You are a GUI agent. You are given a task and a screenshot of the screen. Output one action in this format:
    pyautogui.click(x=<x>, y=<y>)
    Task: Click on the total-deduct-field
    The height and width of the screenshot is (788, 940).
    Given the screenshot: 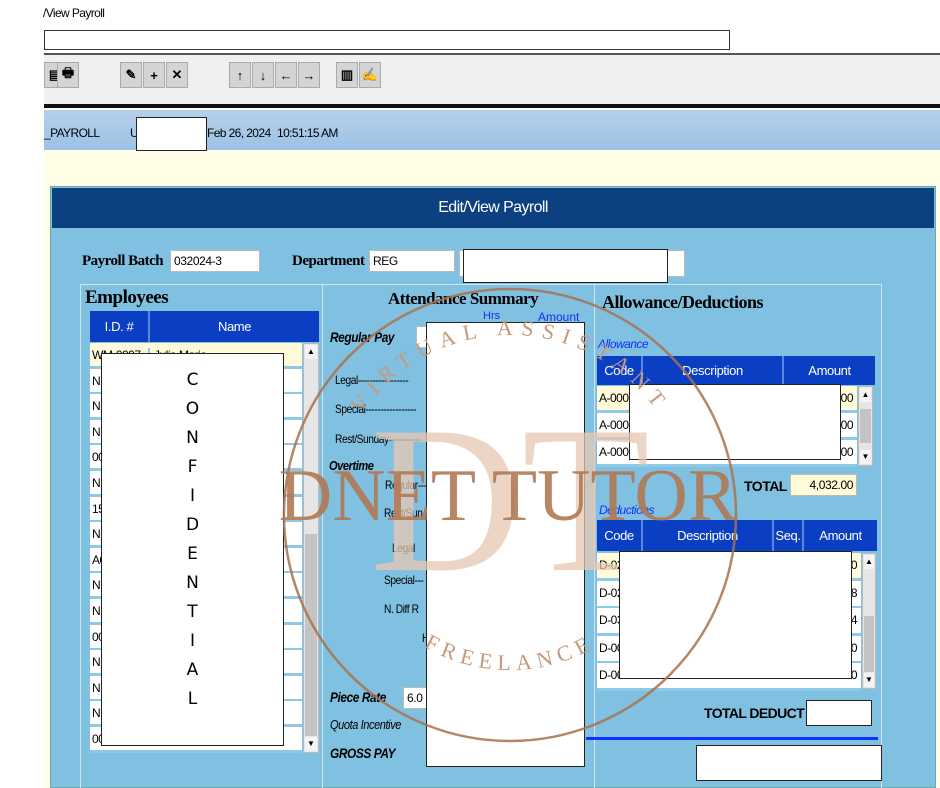 What is the action you would take?
    pyautogui.click(x=839, y=713)
    